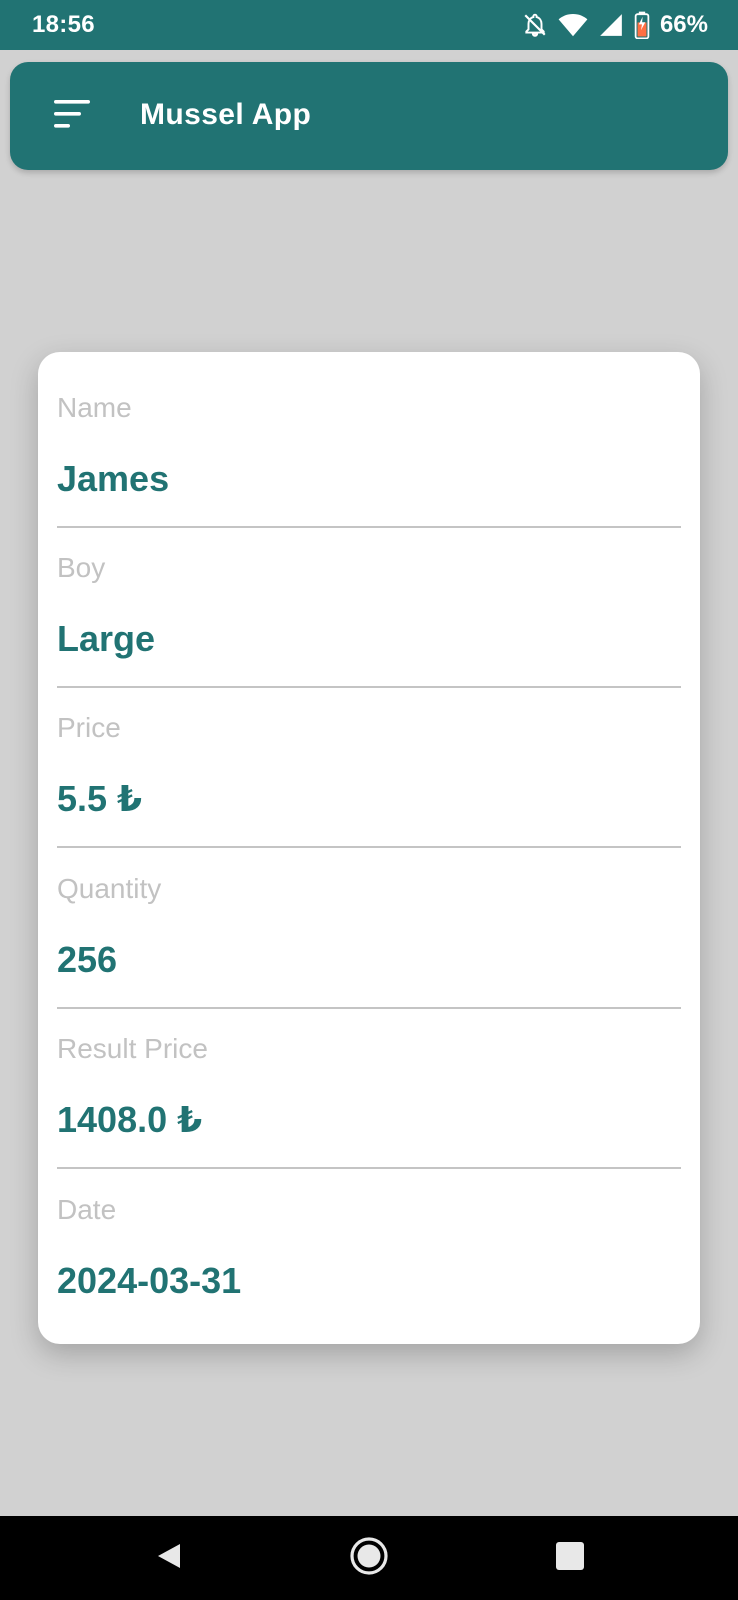  I want to click on menu-button, so click(72, 116).